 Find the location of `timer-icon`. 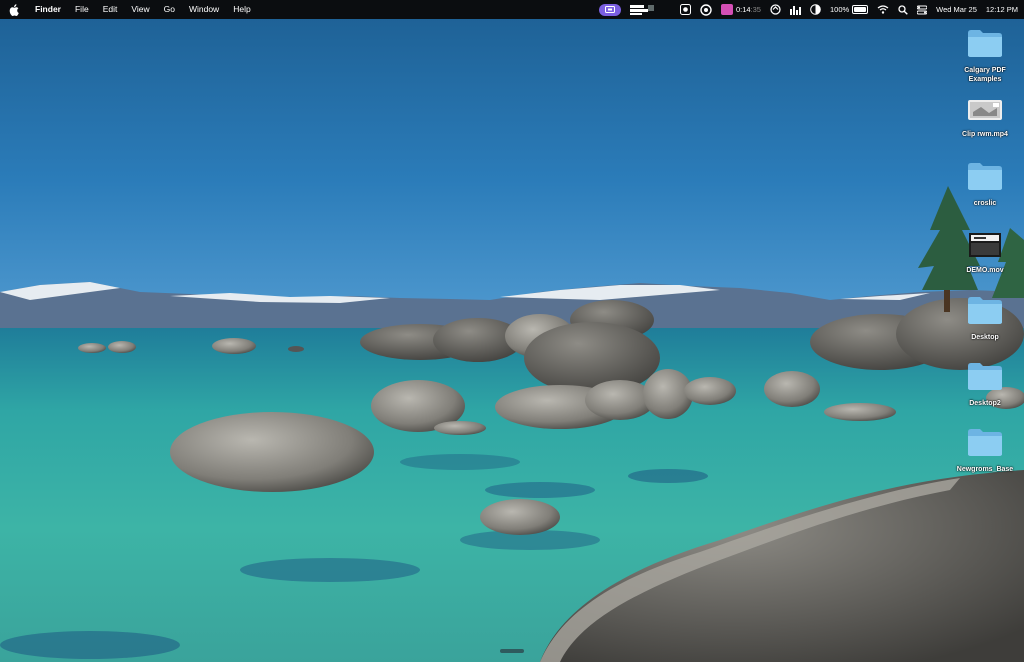

timer-icon is located at coordinates (726, 9).